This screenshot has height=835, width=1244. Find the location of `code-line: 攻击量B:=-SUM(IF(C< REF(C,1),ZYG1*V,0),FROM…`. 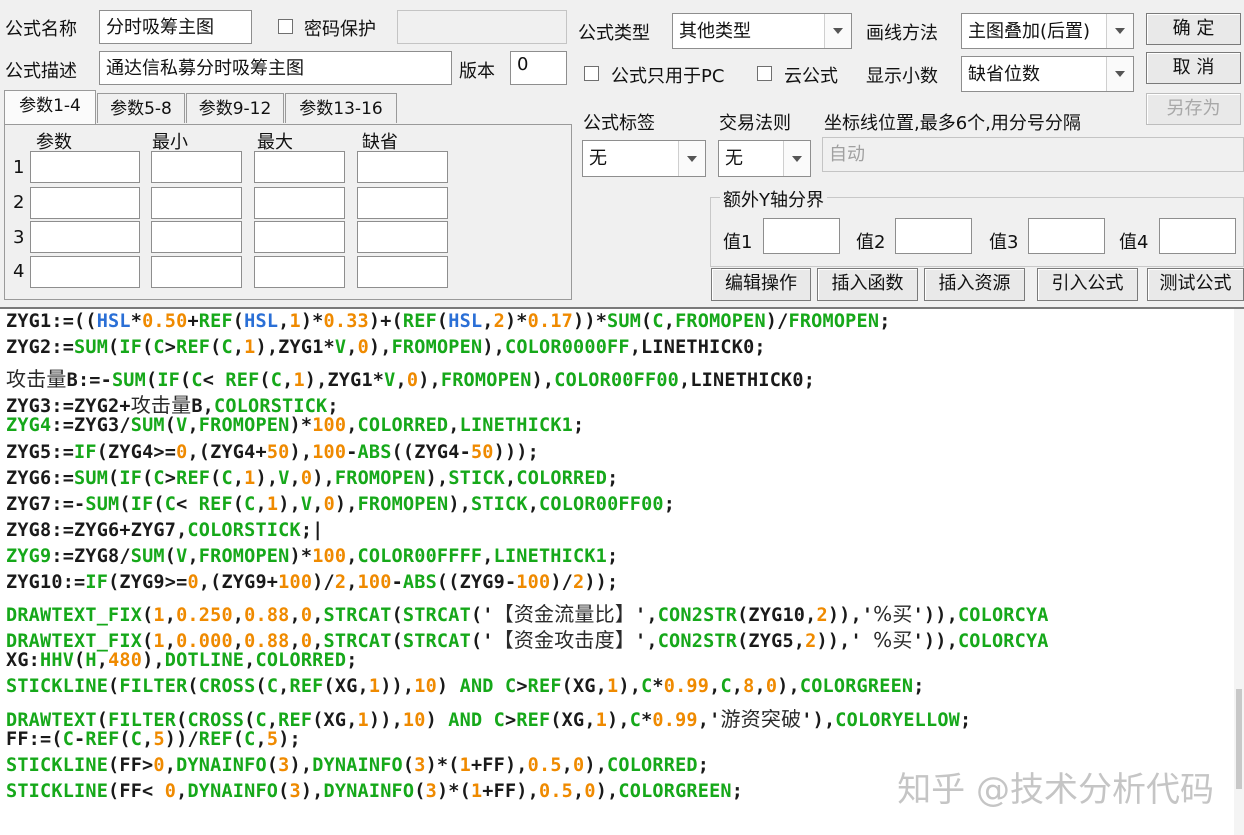

code-line: 攻击量B:=-SUM(IF(C< REF(C,1),ZYG1*V,0),FROM… is located at coordinates (410, 377).